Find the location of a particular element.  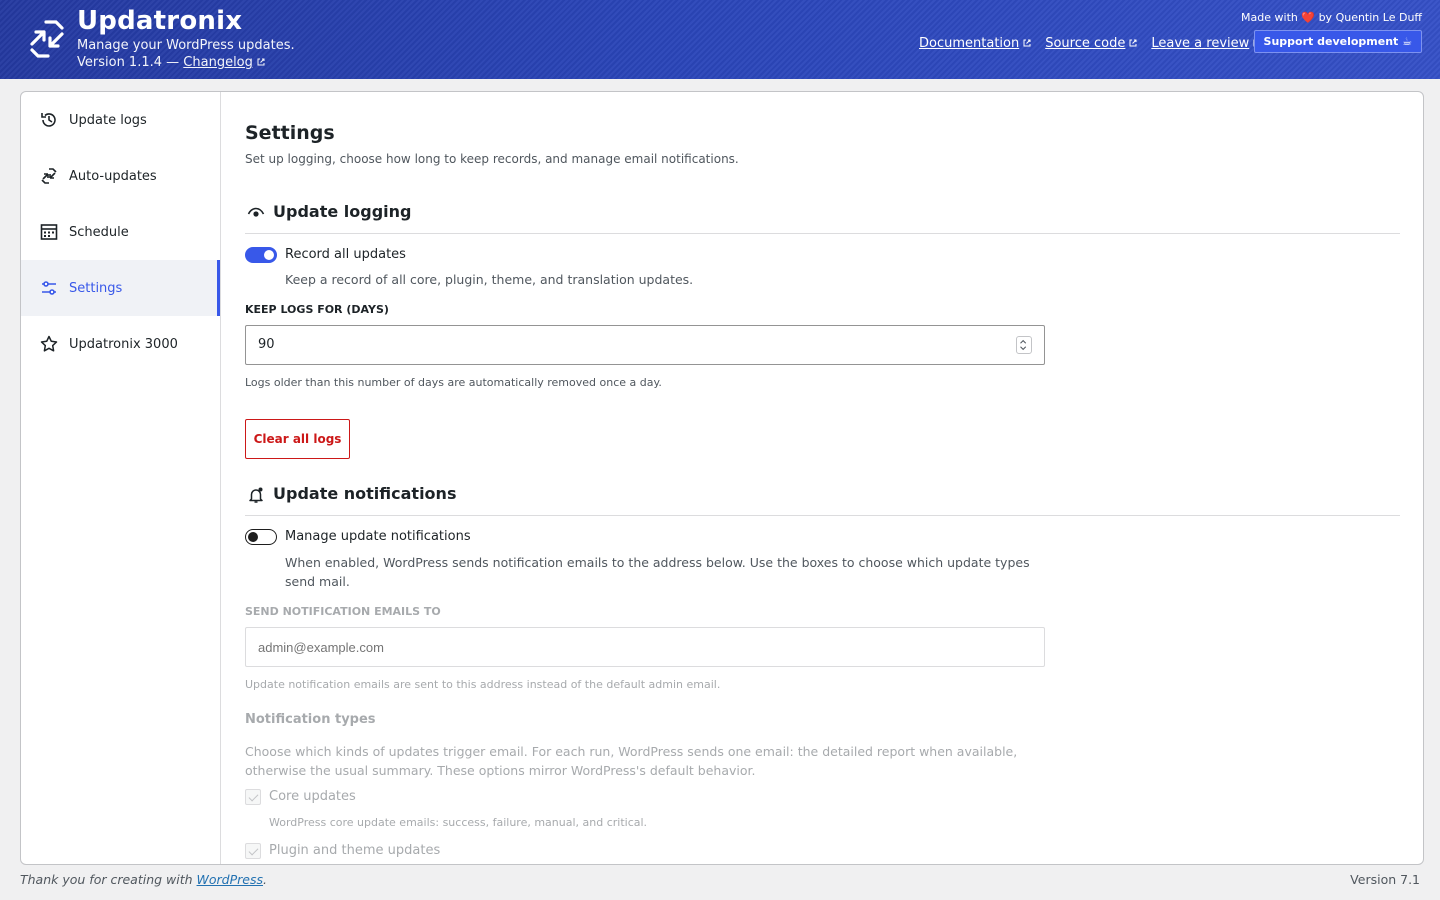

sidebar-item-update-logs: Update logs is located at coordinates (120, 120).